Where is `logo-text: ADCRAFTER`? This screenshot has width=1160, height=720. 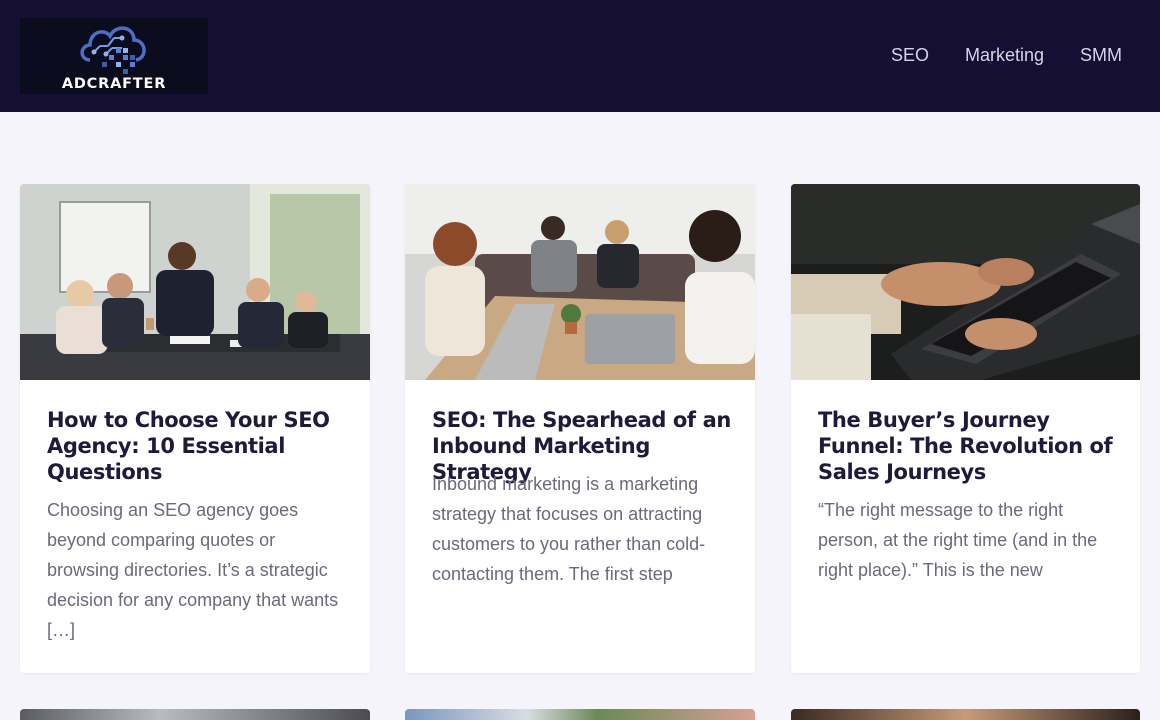 logo-text: ADCRAFTER is located at coordinates (114, 84).